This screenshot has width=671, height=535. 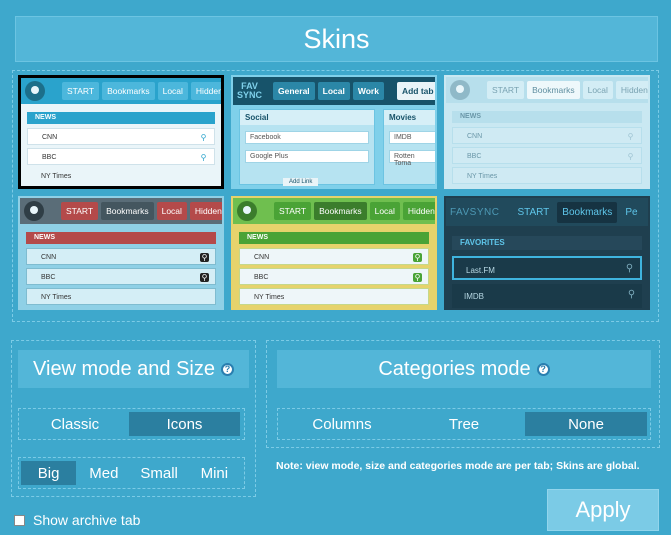 I want to click on favsync-logo: FAV SYNC, so click(x=250, y=90).